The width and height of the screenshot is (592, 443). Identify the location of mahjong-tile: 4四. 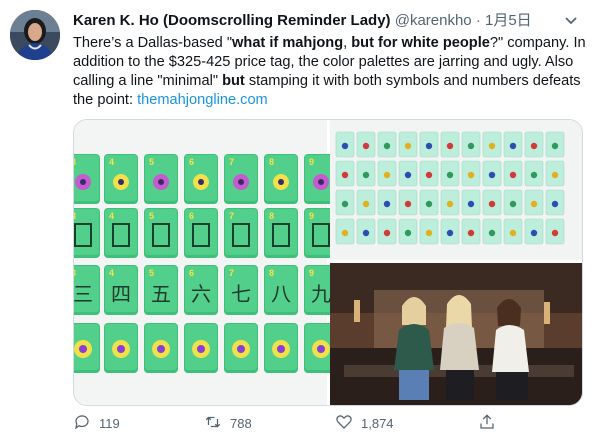
(121, 290).